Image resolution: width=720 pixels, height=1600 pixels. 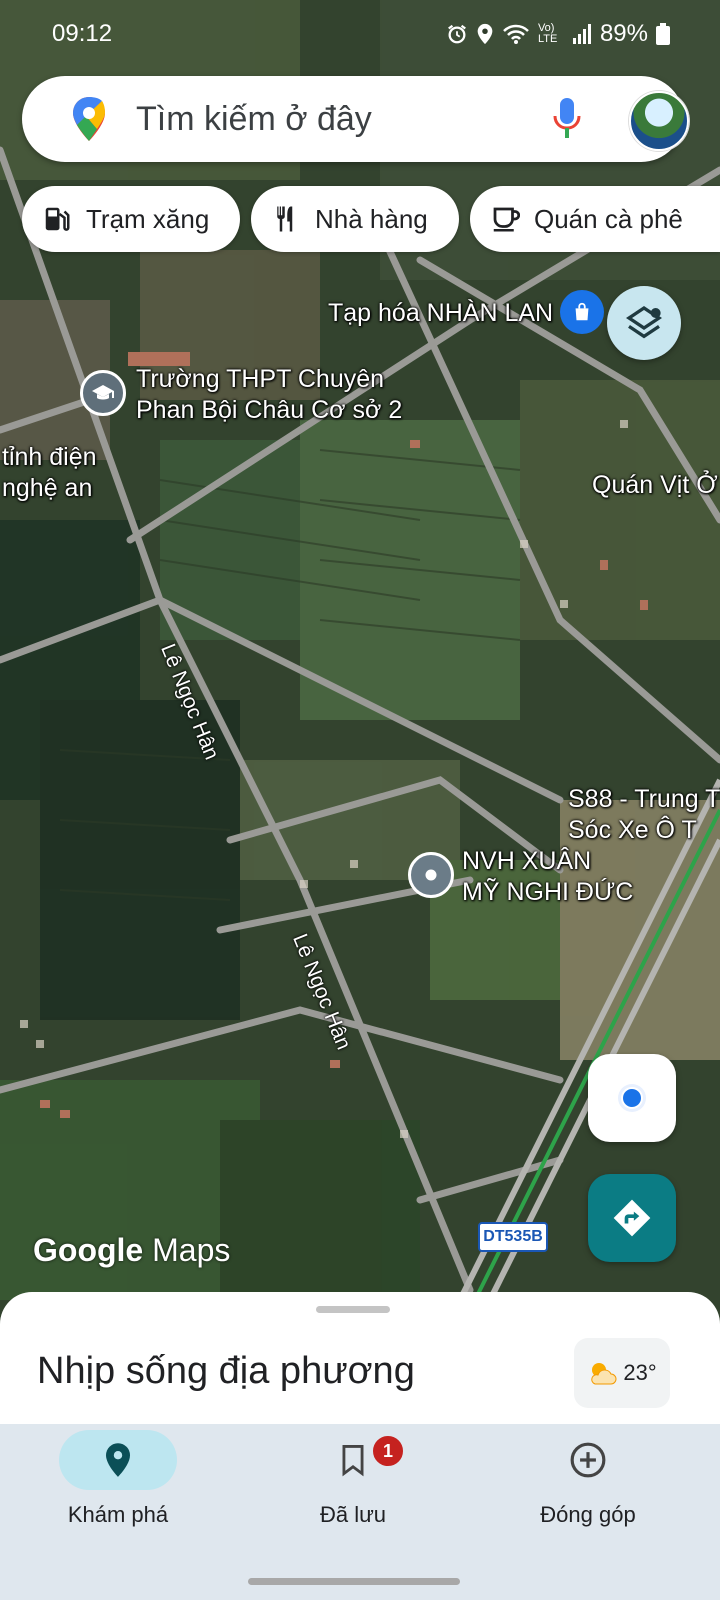 I want to click on status-icons: Vo) LTE 89%, so click(x=558, y=34).